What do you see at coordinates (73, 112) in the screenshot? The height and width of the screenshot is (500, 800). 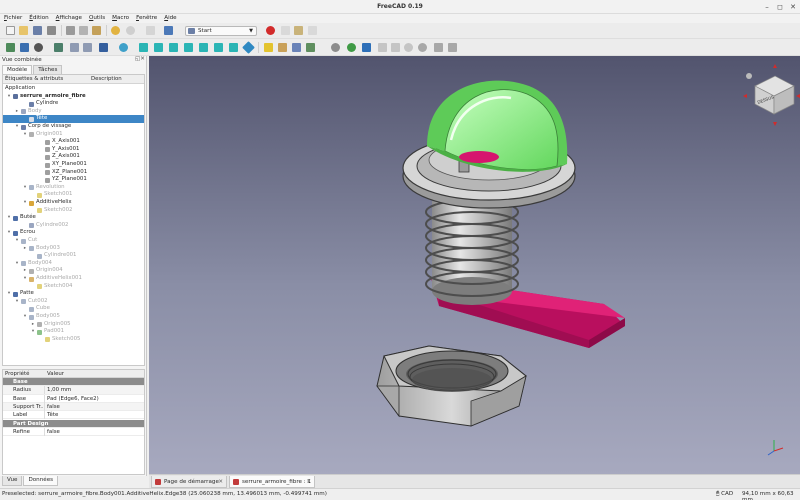 I see `tree-item: ▸ Body` at bounding box center [73, 112].